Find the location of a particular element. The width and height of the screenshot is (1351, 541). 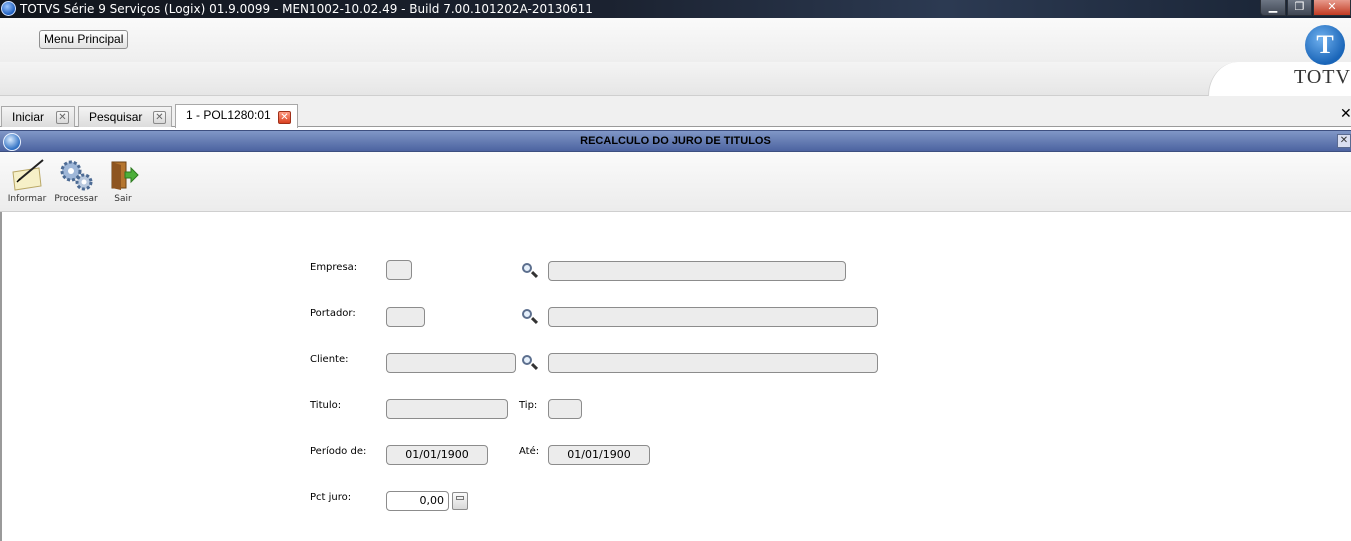

portador-label: Portador: is located at coordinates (333, 313).